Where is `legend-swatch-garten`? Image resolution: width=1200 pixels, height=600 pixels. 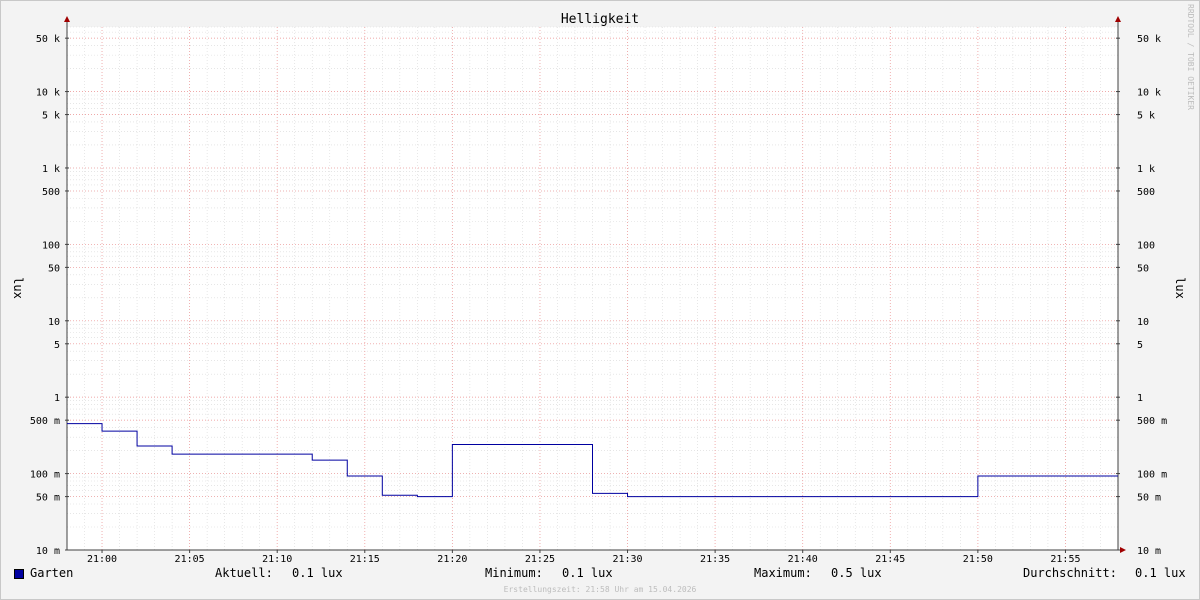
legend-swatch-garten is located at coordinates (19, 574).